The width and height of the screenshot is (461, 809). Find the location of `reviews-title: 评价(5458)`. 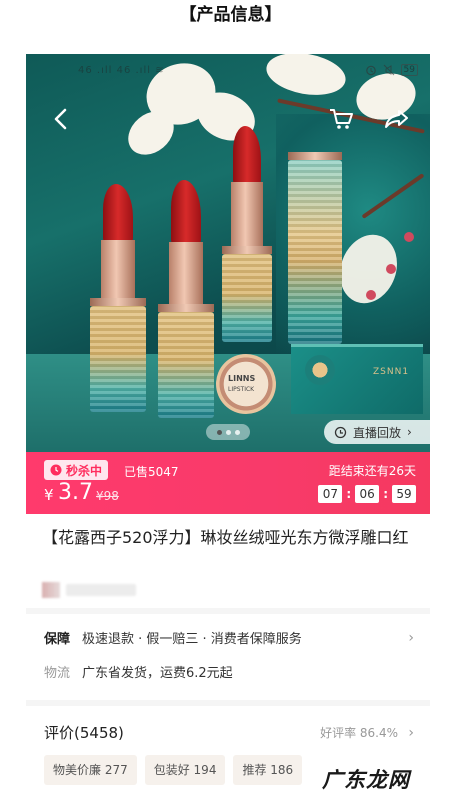

reviews-title: 评价(5458) is located at coordinates (84, 733).